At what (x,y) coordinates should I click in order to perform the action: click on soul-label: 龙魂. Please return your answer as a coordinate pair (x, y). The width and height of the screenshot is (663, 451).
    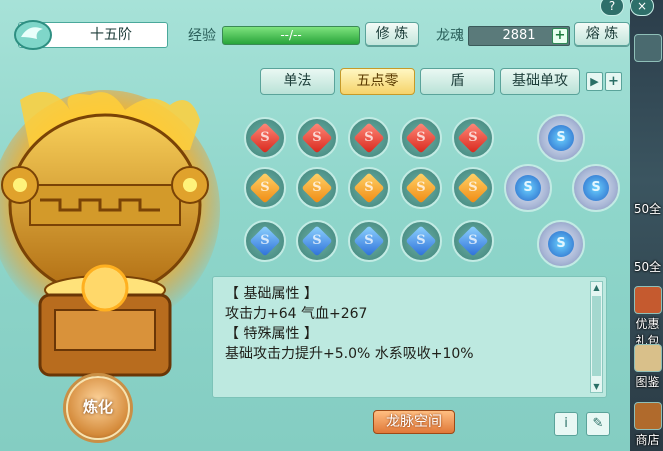
    Looking at the image, I should click on (450, 36).